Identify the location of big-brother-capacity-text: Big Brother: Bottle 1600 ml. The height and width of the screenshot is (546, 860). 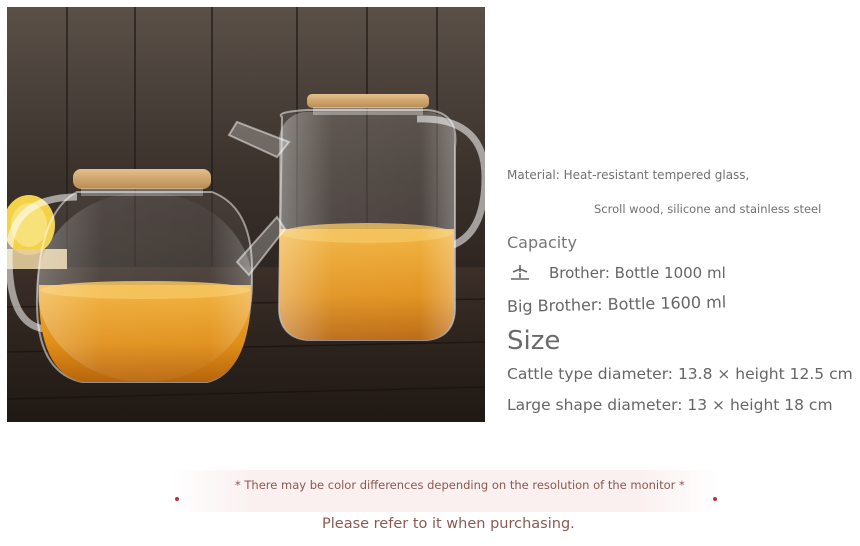
(616, 304).